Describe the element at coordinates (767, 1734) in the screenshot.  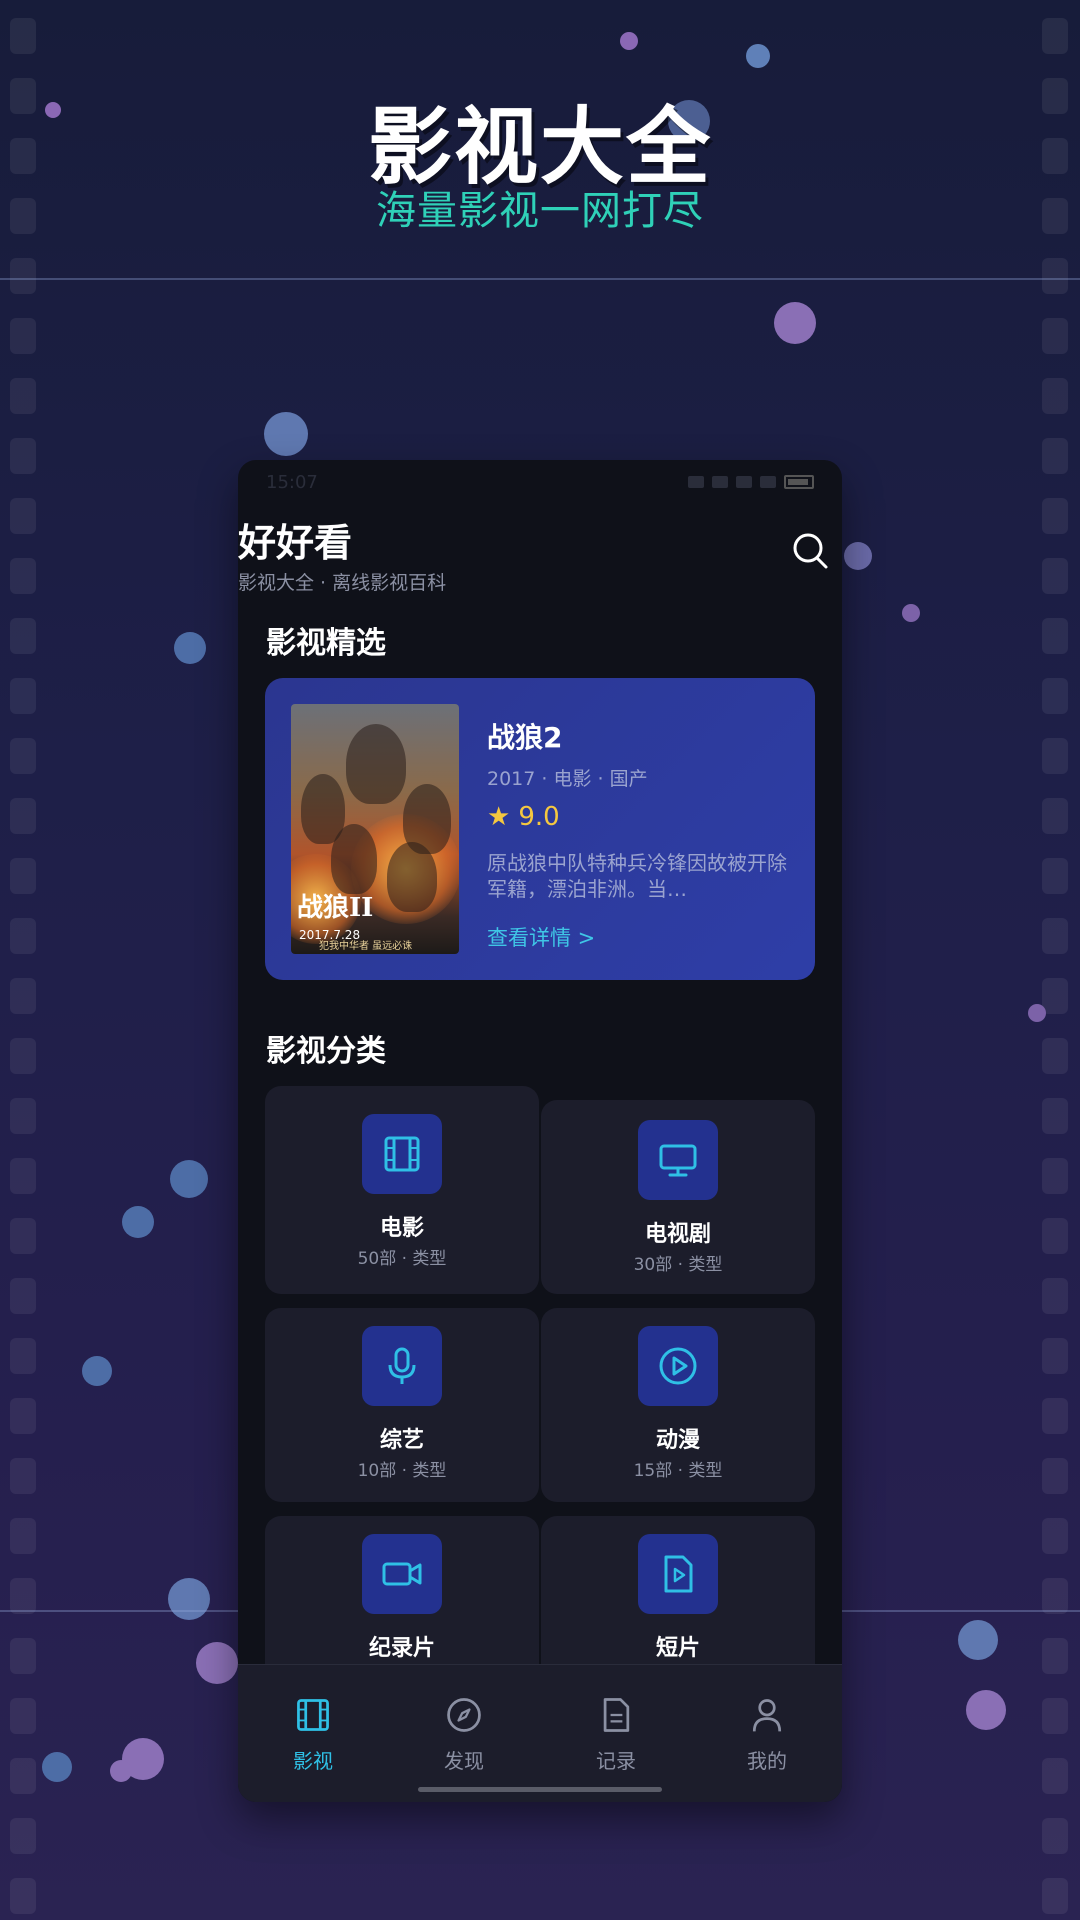
I see `tab-profile: 我的` at that location.